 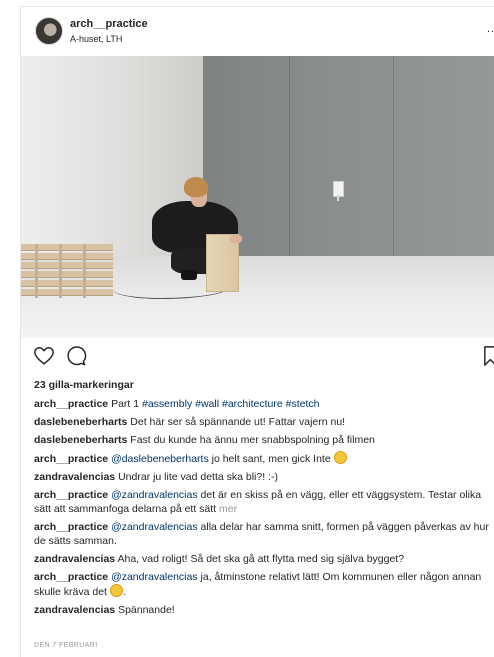 What do you see at coordinates (167, 404) in the screenshot?
I see `hashtag-link: #assembly` at bounding box center [167, 404].